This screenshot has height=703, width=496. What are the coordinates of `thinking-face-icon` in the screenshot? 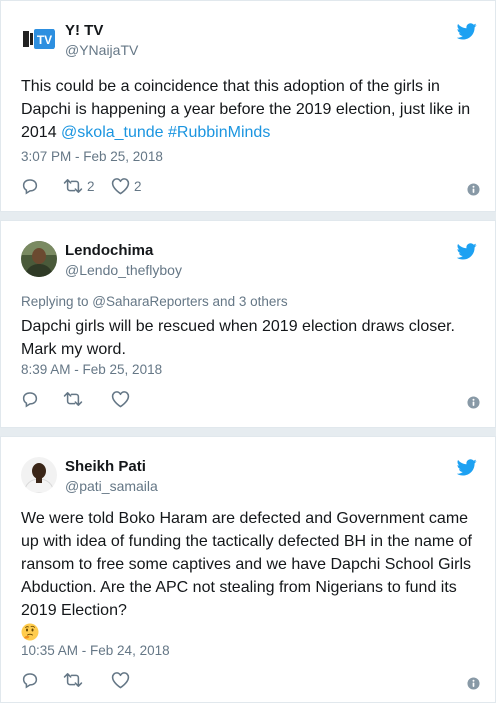 It's located at (30, 632).